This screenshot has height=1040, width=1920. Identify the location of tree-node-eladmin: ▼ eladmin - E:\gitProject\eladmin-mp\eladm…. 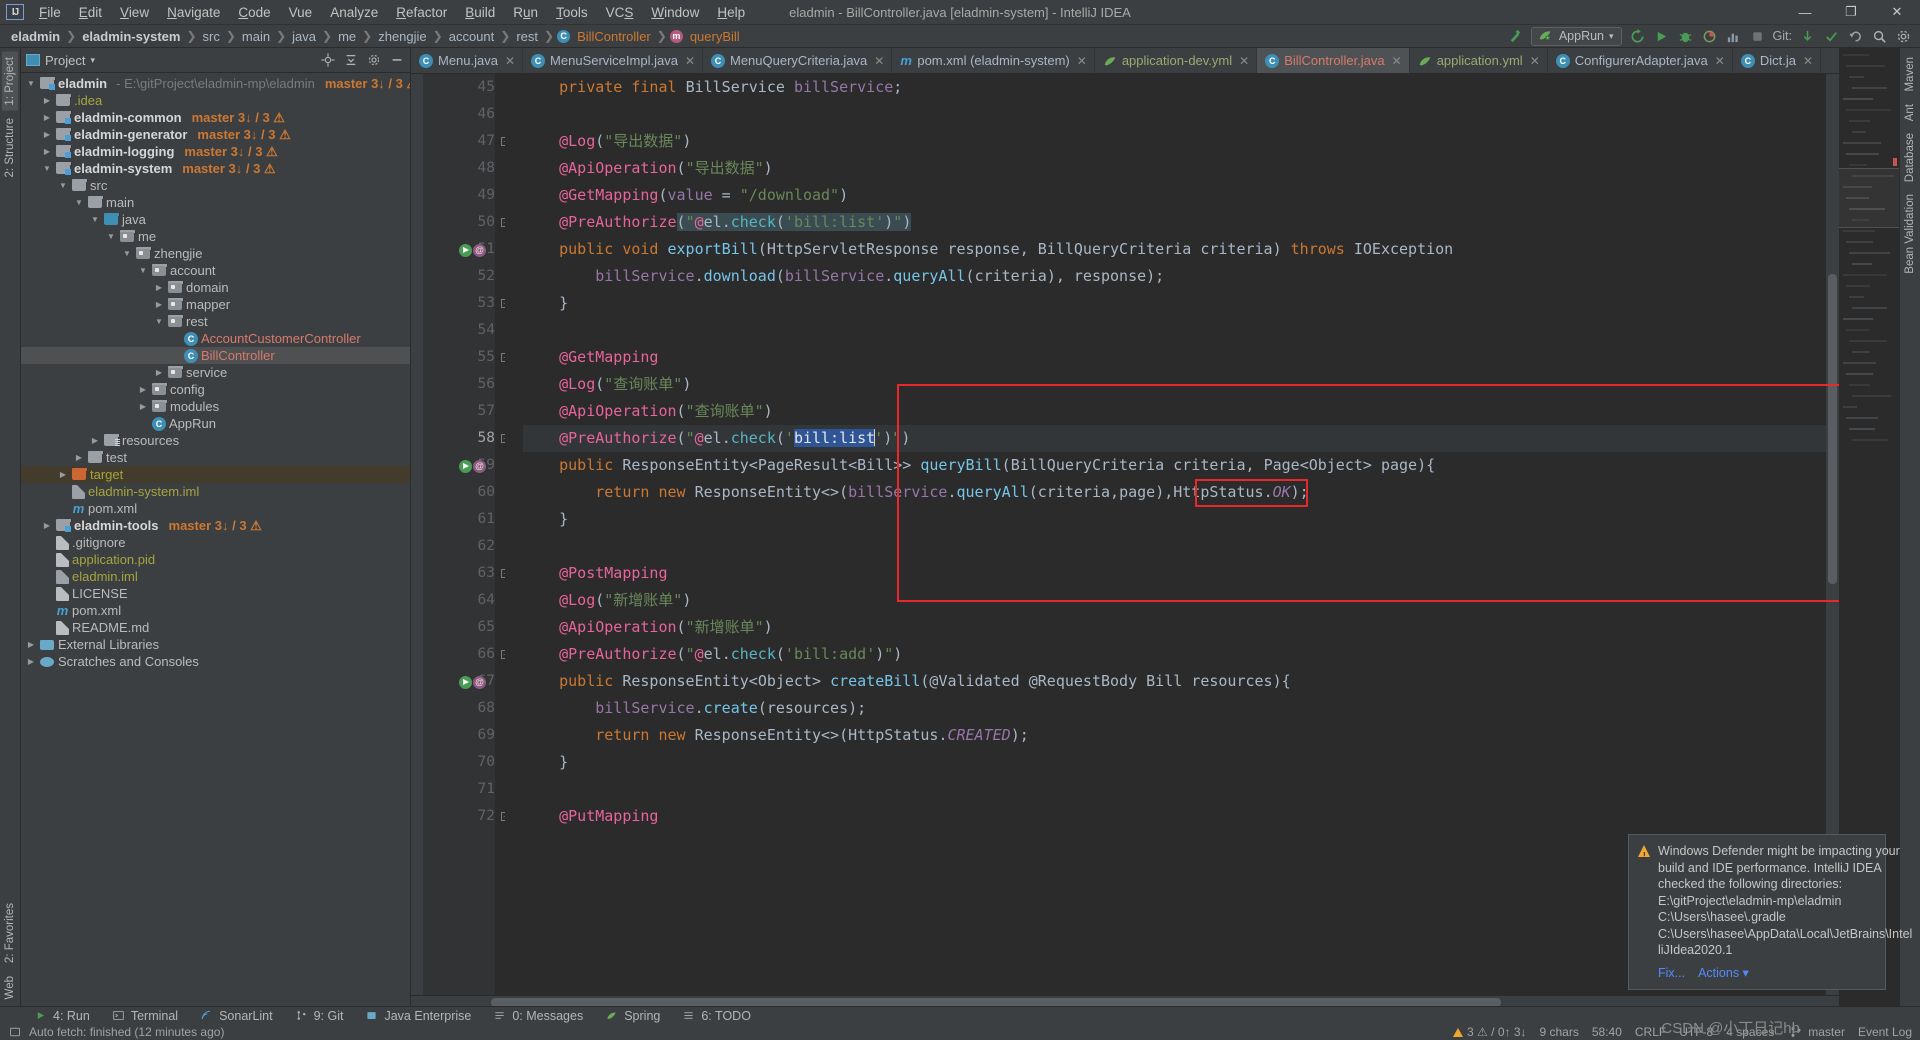
(215, 83).